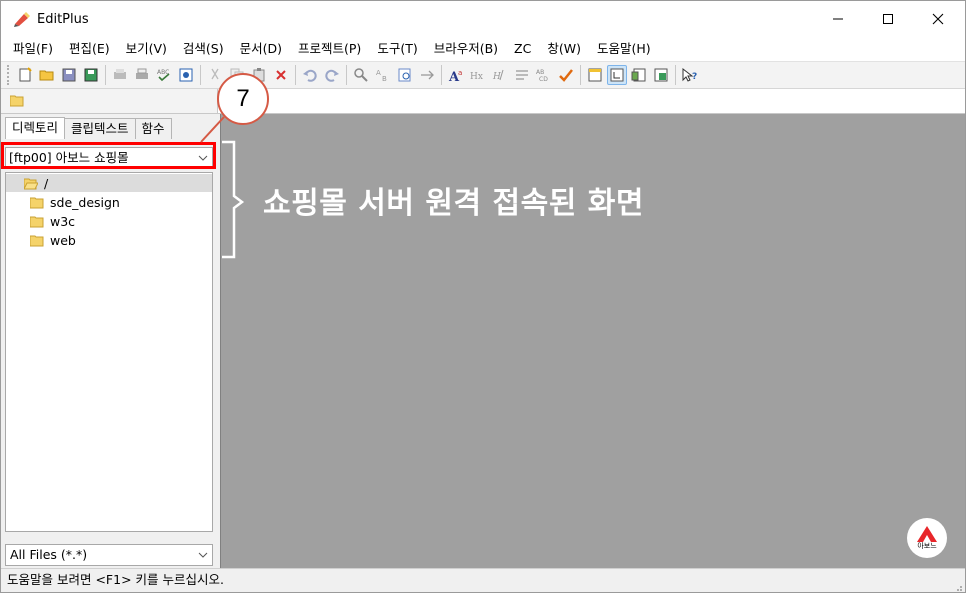  Describe the element at coordinates (397, 49) in the screenshot. I see `menu-tools: 도구(T)` at that location.